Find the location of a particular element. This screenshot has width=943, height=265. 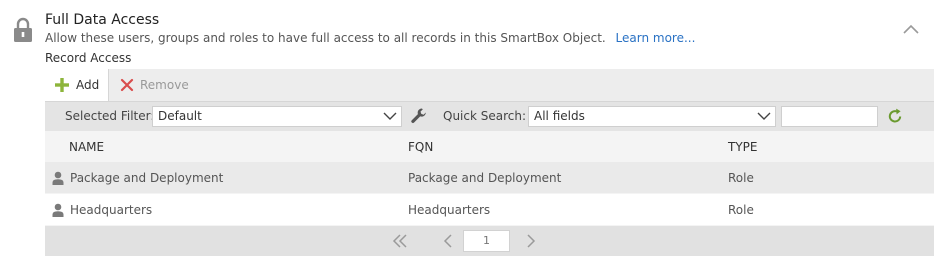

remove-button: Remove is located at coordinates (154, 85).